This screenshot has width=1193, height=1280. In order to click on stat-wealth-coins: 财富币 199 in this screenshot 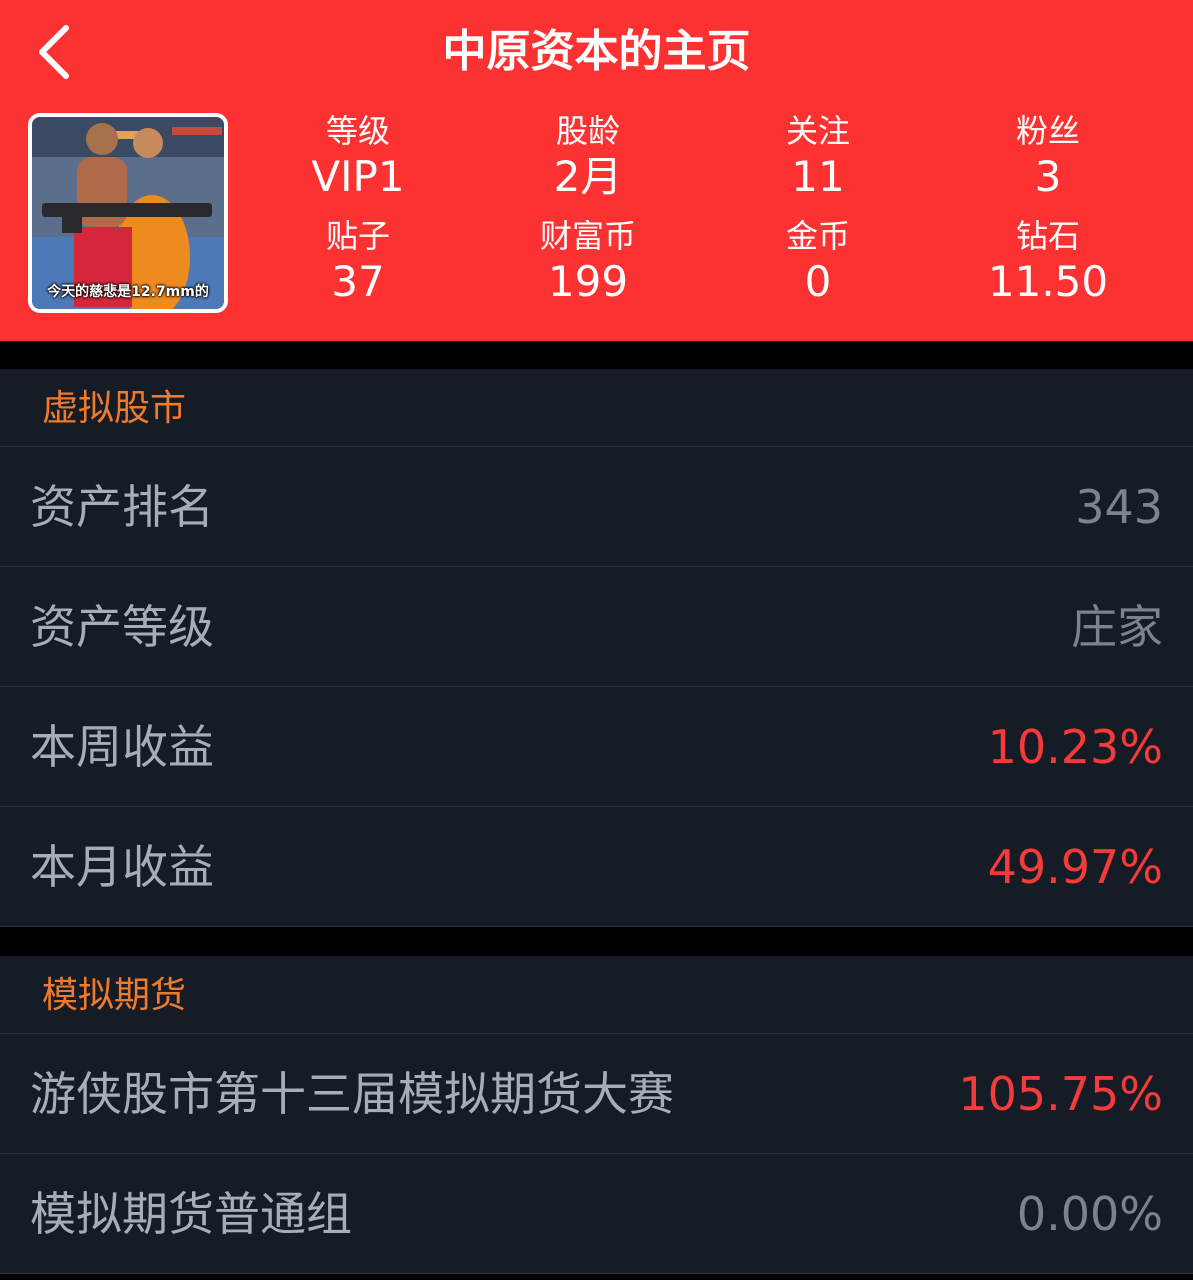, I will do `click(588, 263)`.